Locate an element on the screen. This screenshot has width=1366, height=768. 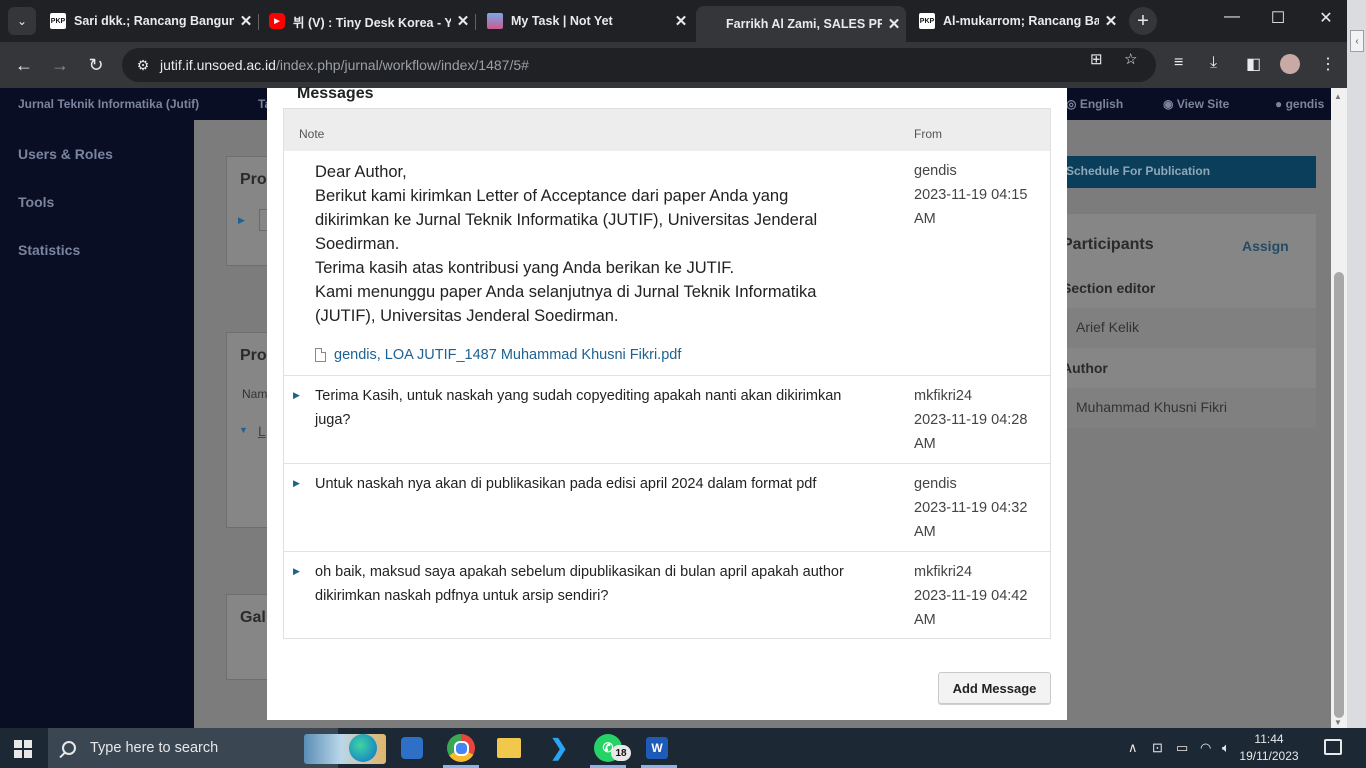
tab-tiny-desk-korea: ▶ 뷔 (V) : Tiny Desk Korea - Y ✕ is located at coordinates (367, 21).